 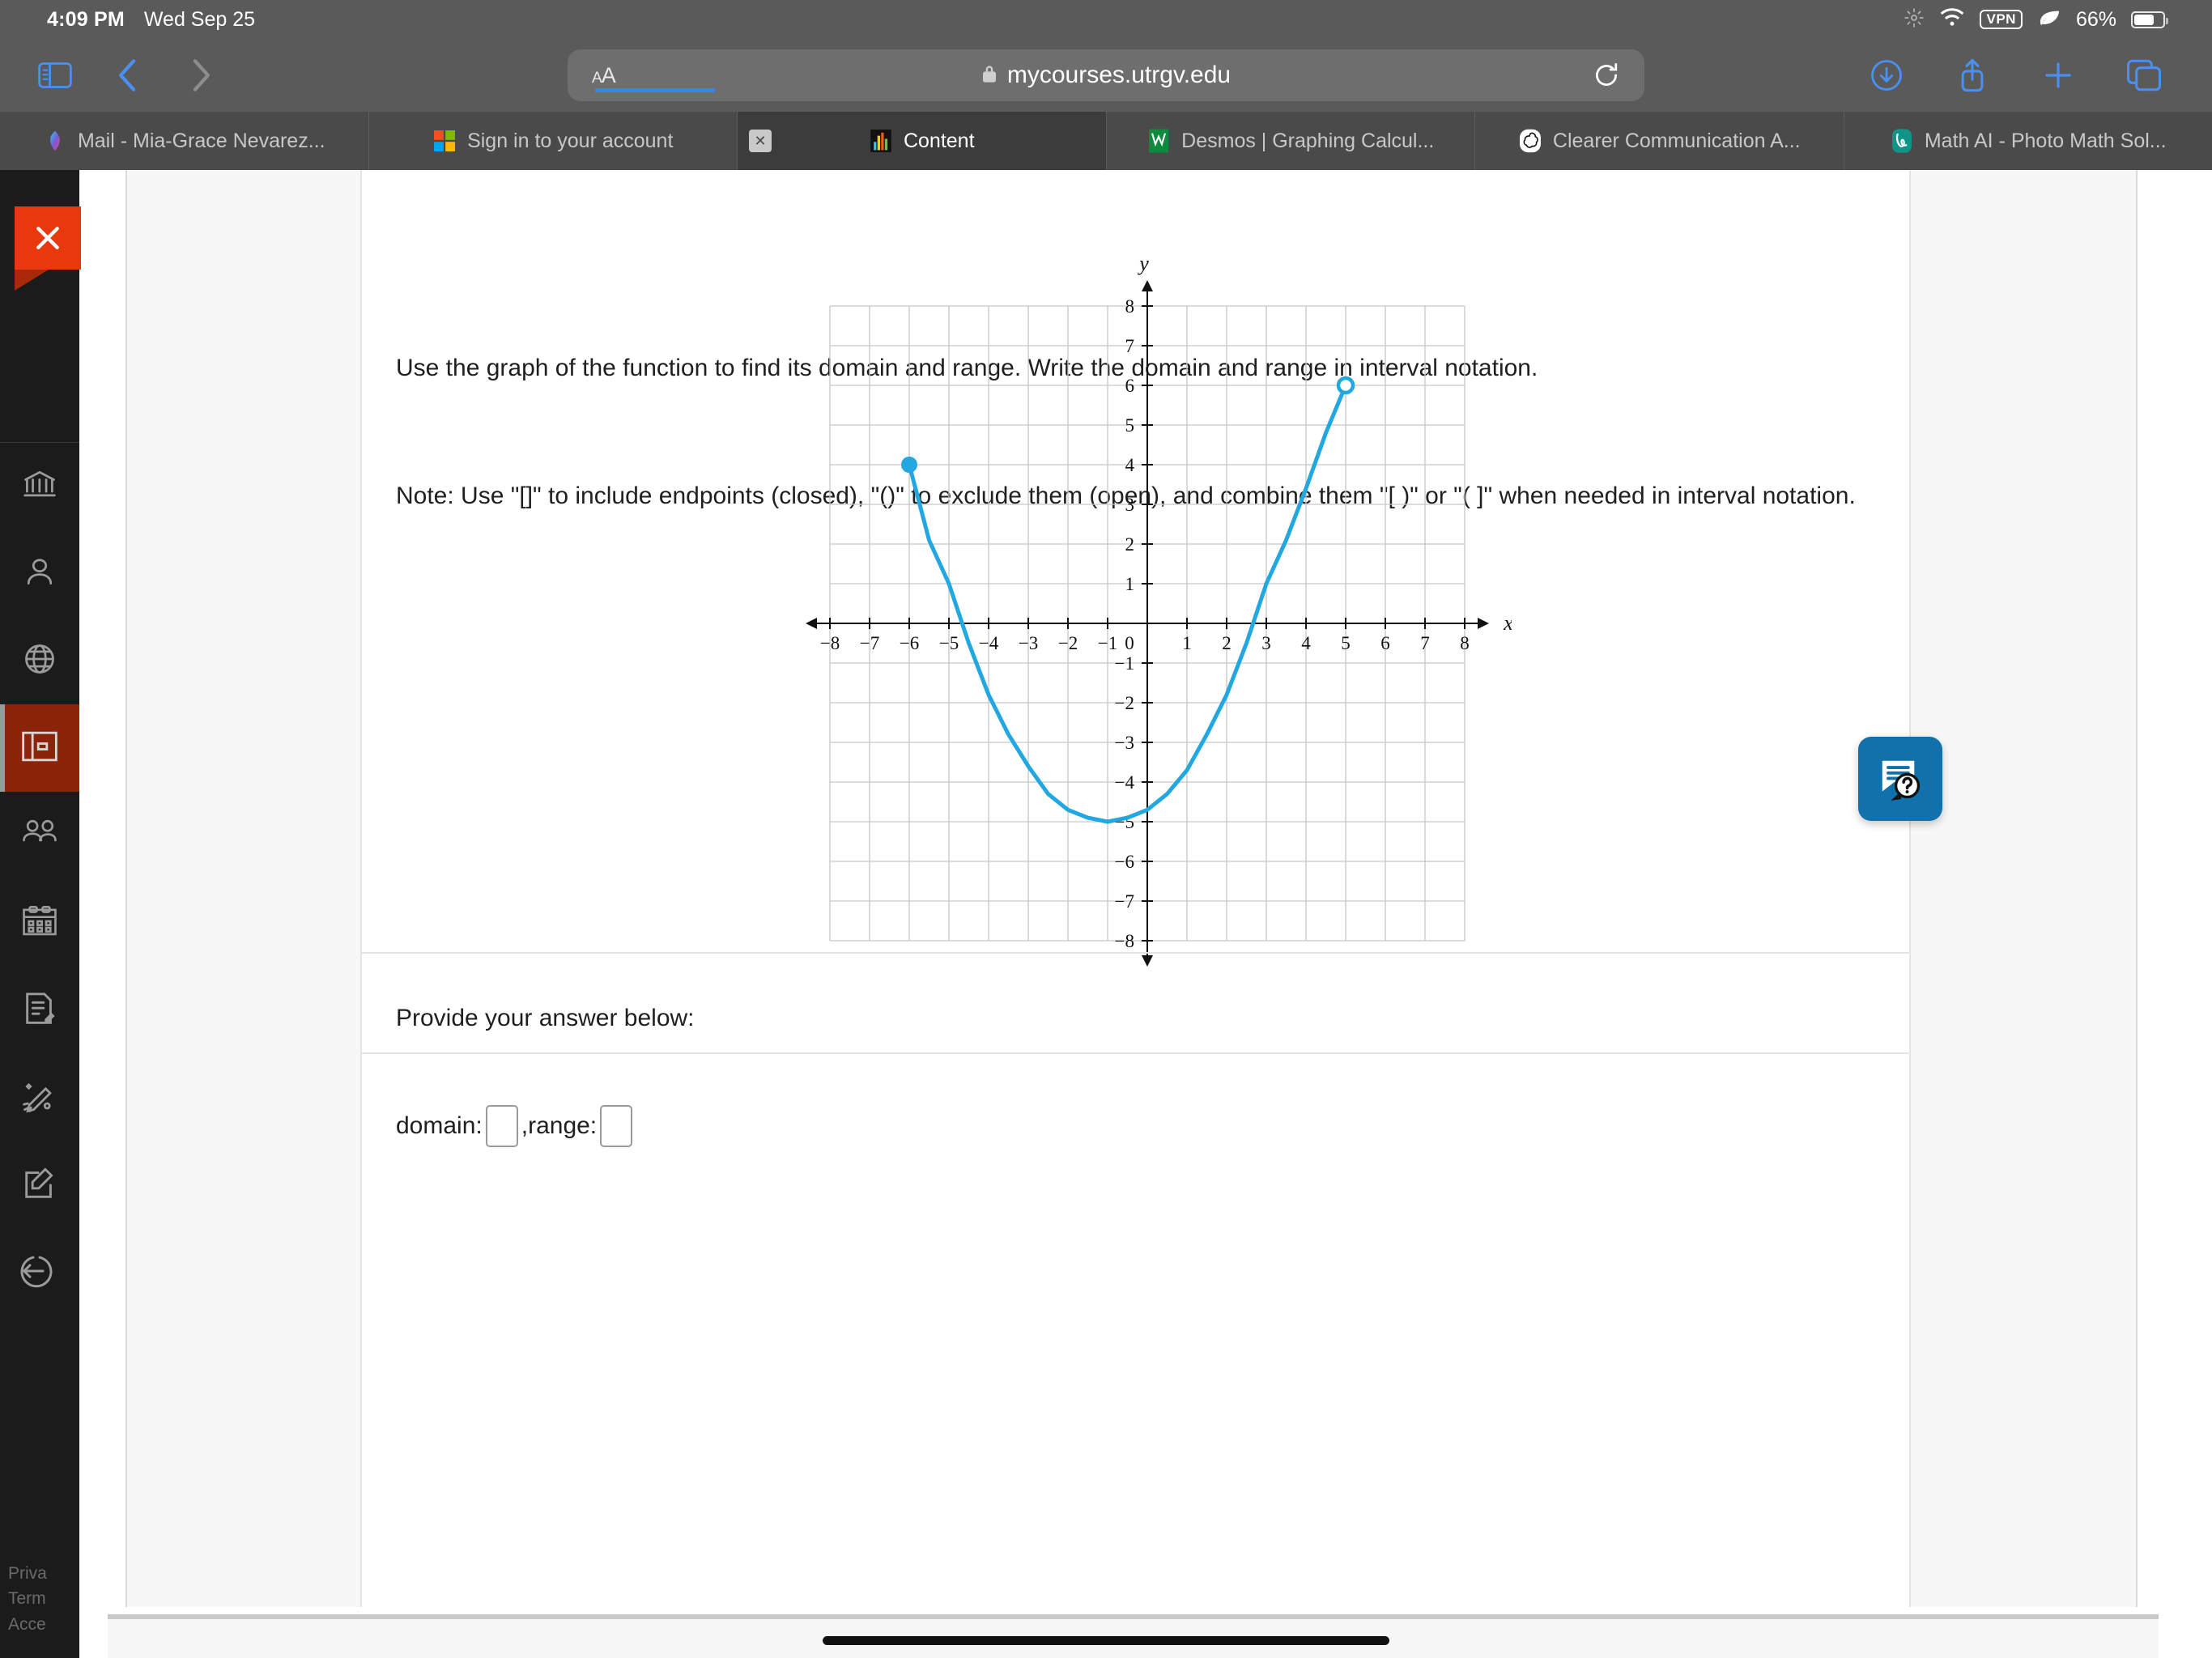 What do you see at coordinates (1130, 584) in the screenshot?
I see `y-tick-label: 1` at bounding box center [1130, 584].